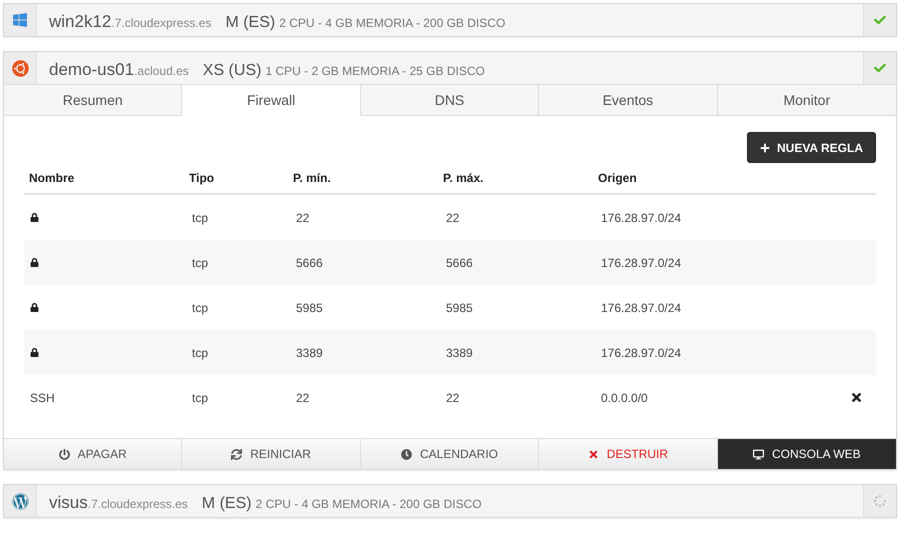 The image size is (900, 535). I want to click on ubuntu-logo-icon, so click(20, 68).